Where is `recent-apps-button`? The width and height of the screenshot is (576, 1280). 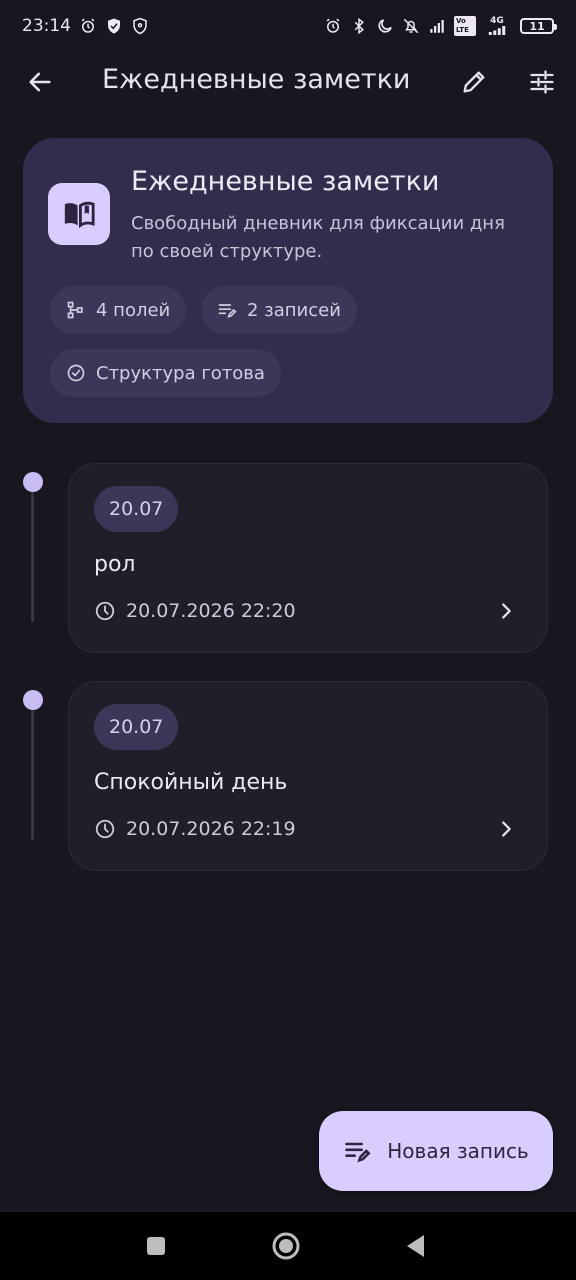
recent-apps-button is located at coordinates (156, 1246).